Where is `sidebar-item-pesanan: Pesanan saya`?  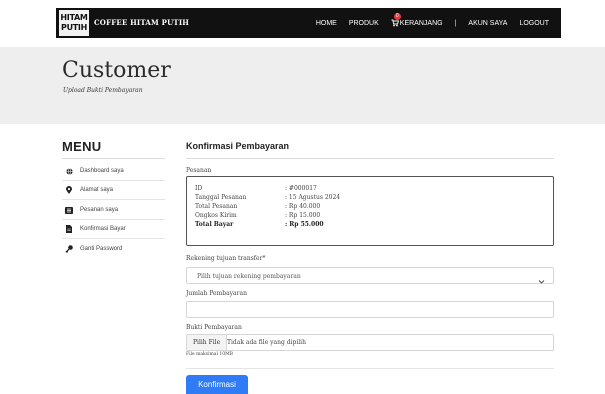
sidebar-item-pesanan: Pesanan saya is located at coordinates (113, 210).